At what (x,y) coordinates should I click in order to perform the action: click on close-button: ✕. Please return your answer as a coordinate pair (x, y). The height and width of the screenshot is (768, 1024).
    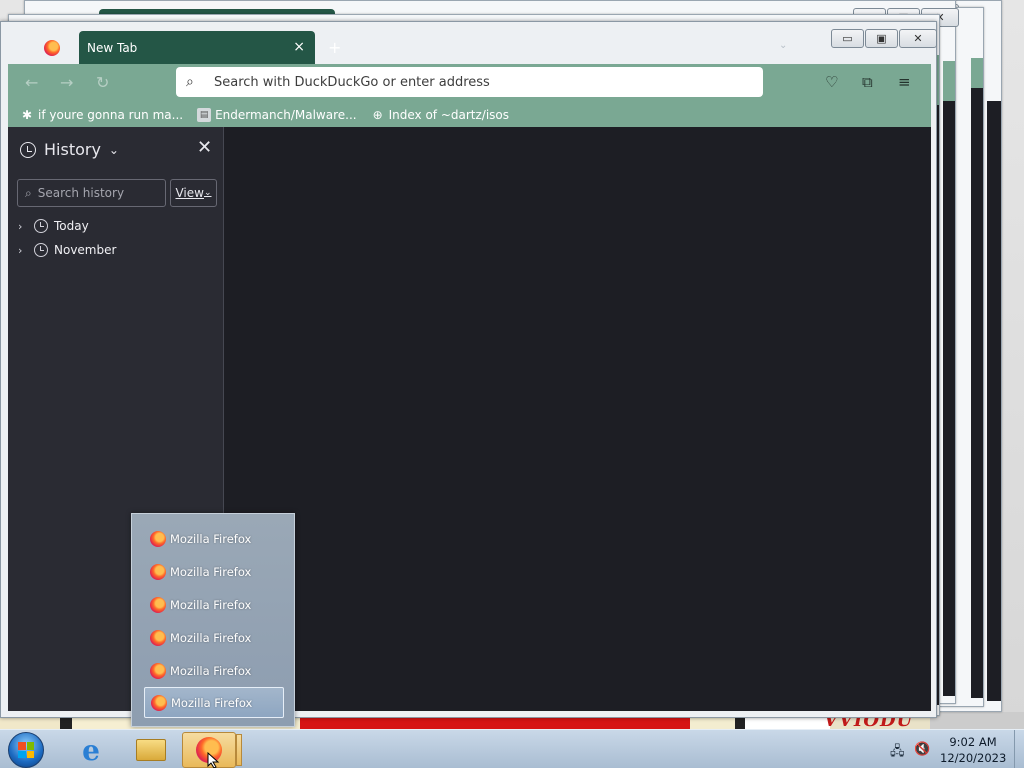
    Looking at the image, I should click on (918, 38).